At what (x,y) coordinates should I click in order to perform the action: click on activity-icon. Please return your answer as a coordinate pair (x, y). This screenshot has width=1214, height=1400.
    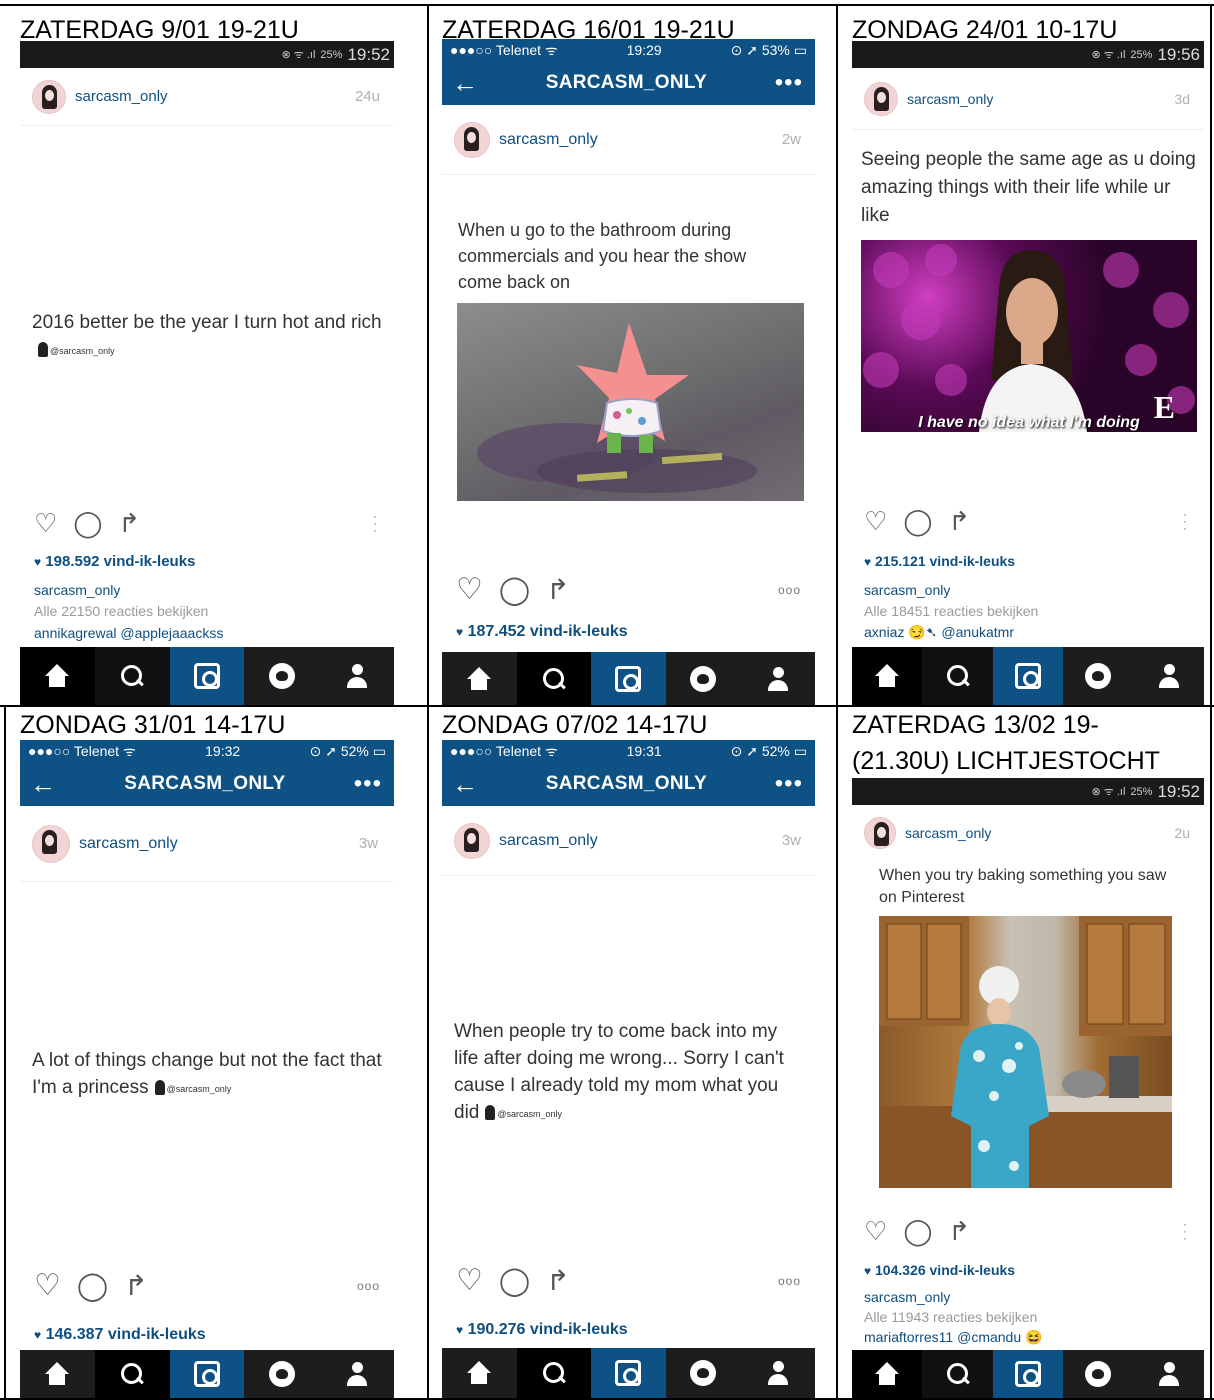
    Looking at the image, I should click on (703, 678).